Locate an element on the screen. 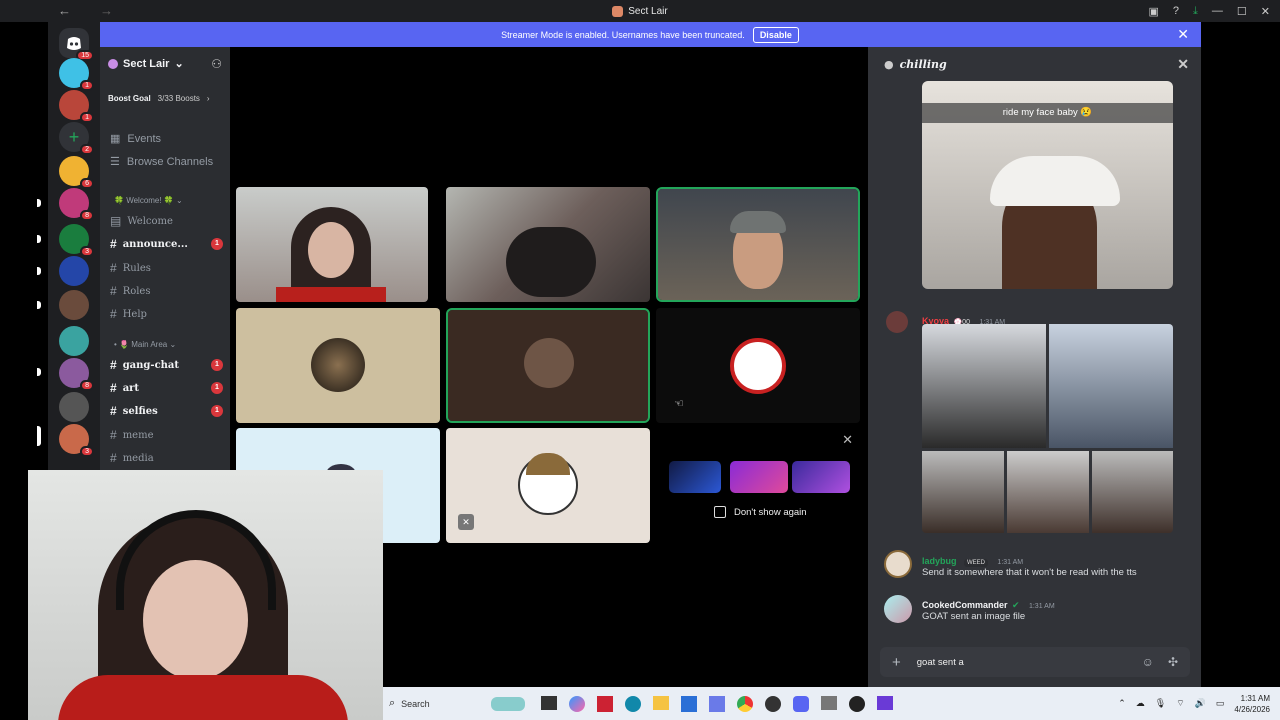  server-icon-9: 8 is located at coordinates (76, 374).